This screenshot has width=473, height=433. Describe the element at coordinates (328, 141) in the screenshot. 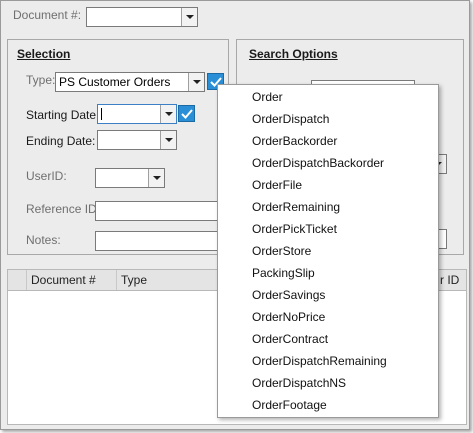

I see `dropdown-item-orderbackorder: OrderBackorder` at that location.